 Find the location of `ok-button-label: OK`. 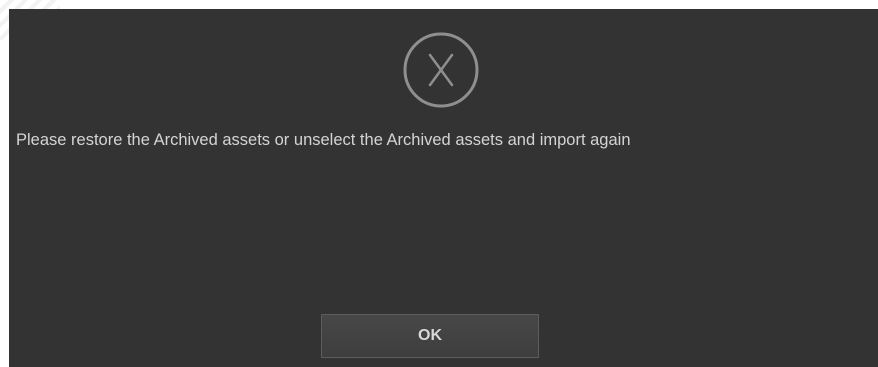

ok-button-label: OK is located at coordinates (430, 335).